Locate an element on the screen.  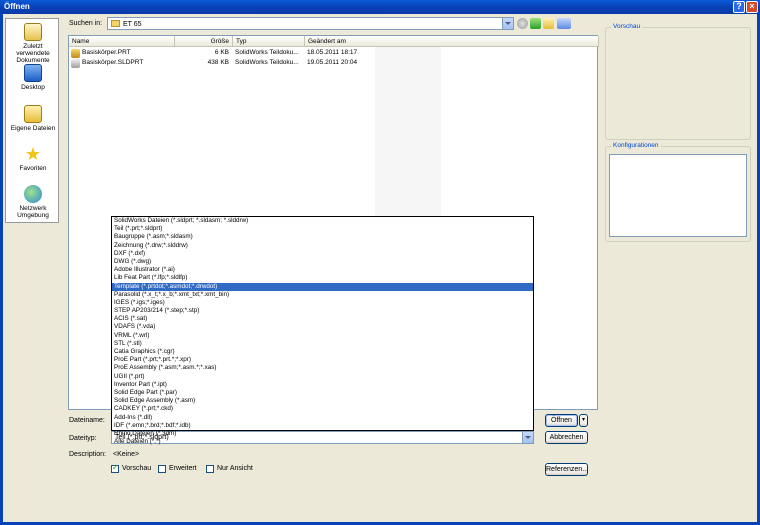
preview-group: Vorschau is located at coordinates (678, 81).